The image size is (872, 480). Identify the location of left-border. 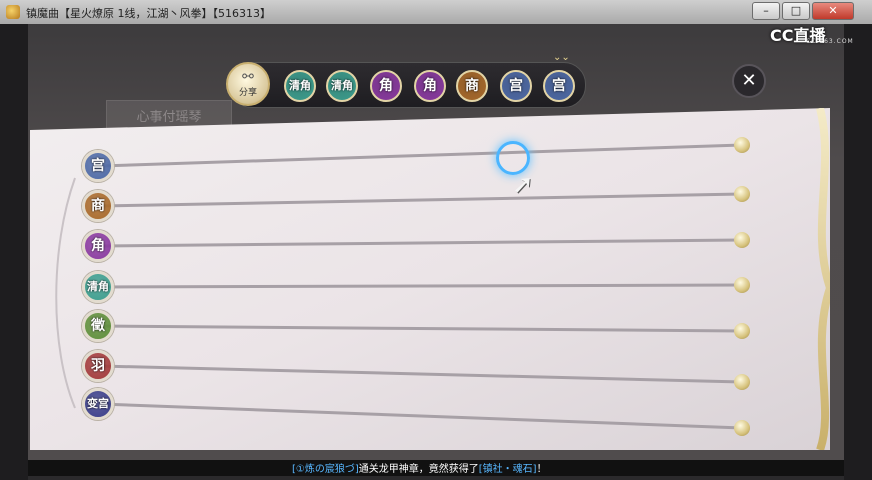
(14, 252).